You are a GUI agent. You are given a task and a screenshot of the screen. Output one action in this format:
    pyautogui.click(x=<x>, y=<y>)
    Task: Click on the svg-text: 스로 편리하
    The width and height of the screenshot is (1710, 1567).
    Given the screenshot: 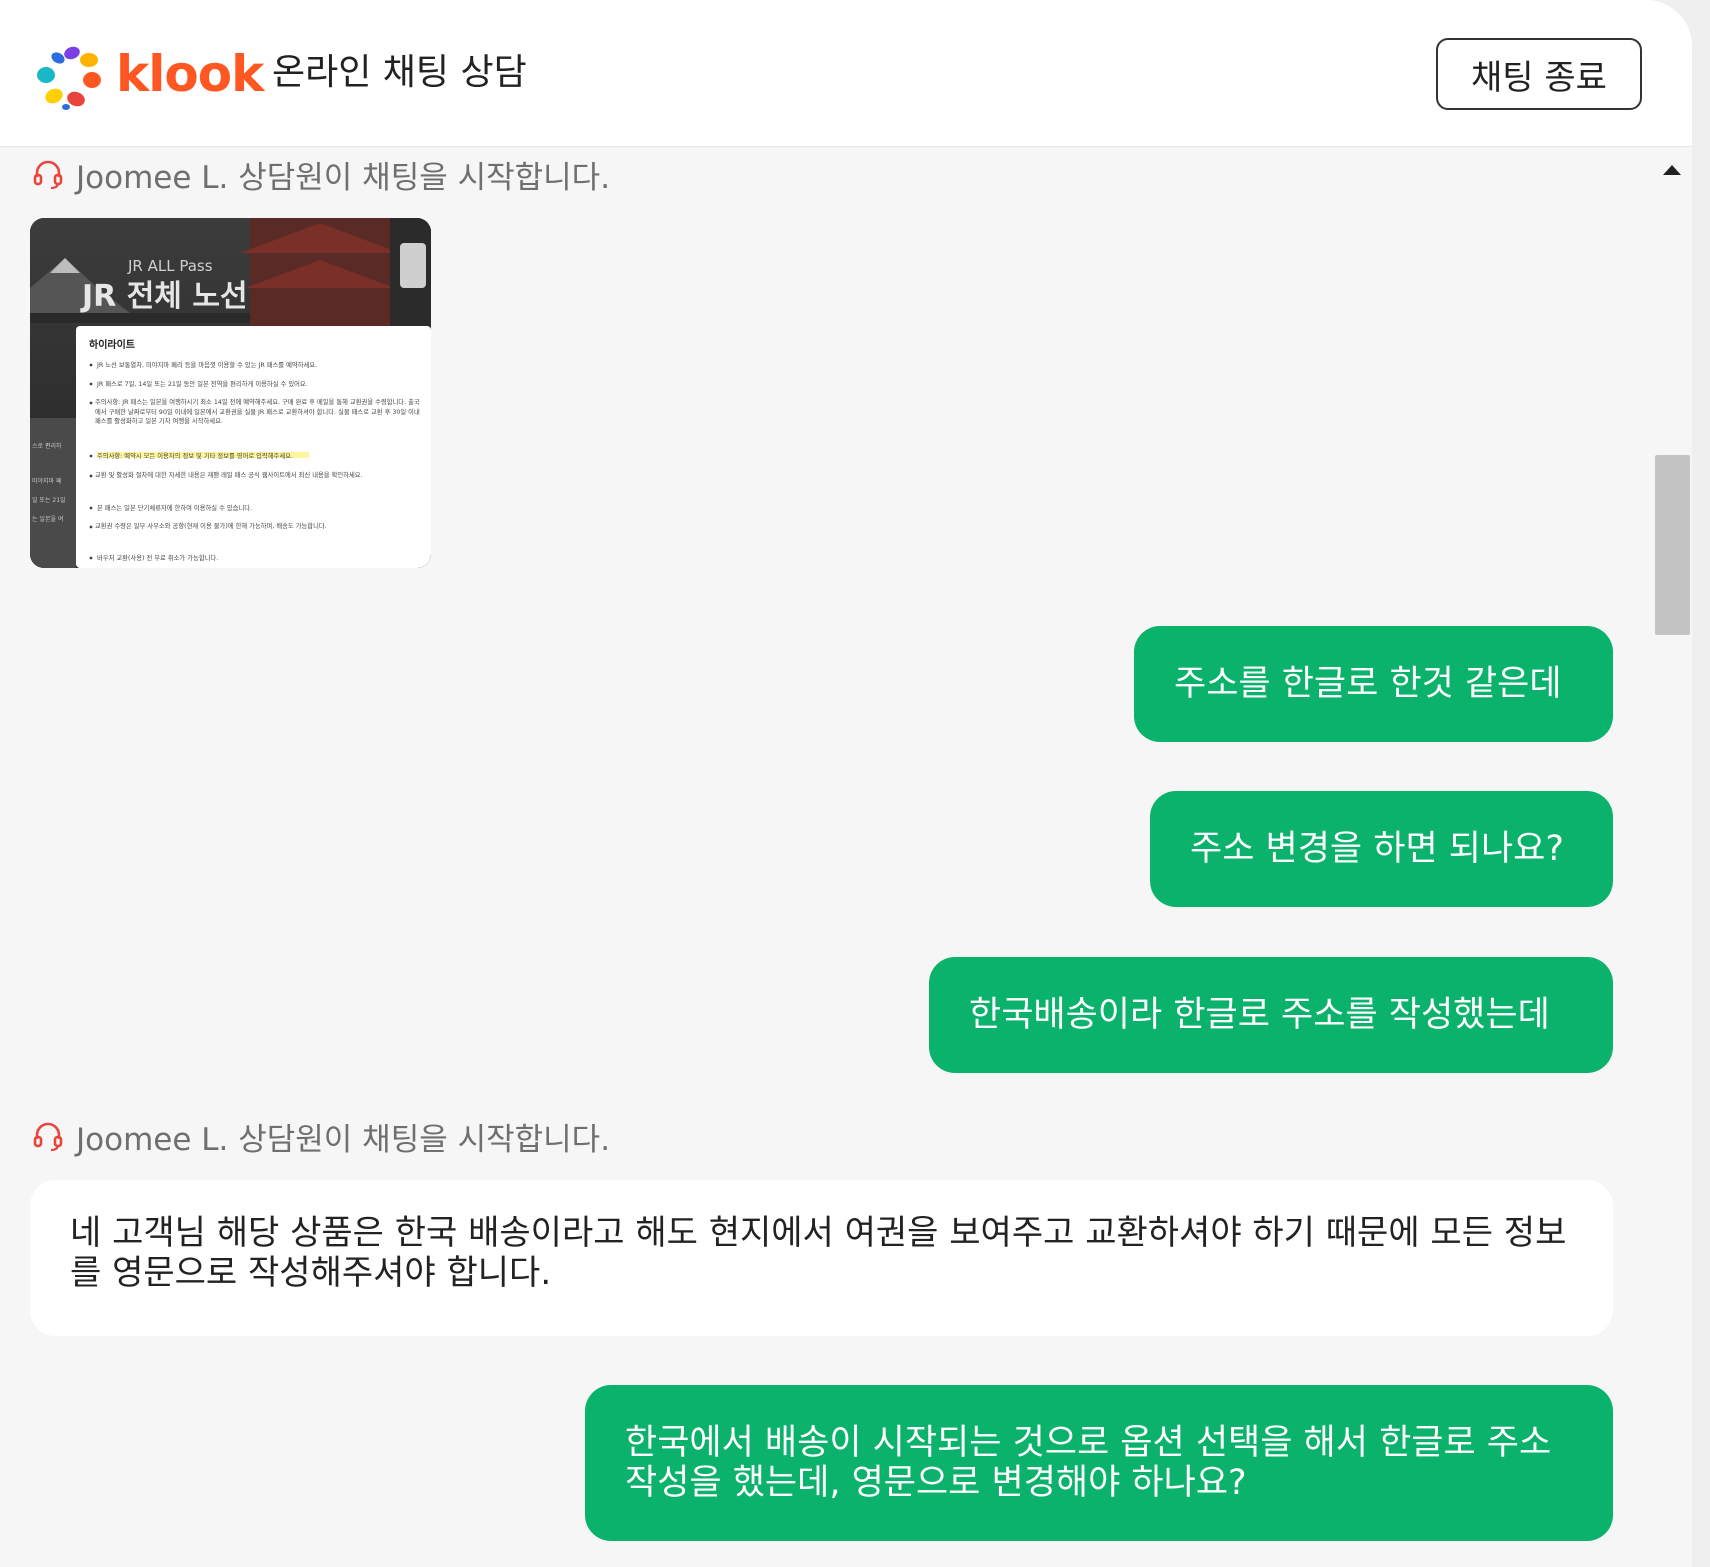 What is the action you would take?
    pyautogui.click(x=47, y=446)
    